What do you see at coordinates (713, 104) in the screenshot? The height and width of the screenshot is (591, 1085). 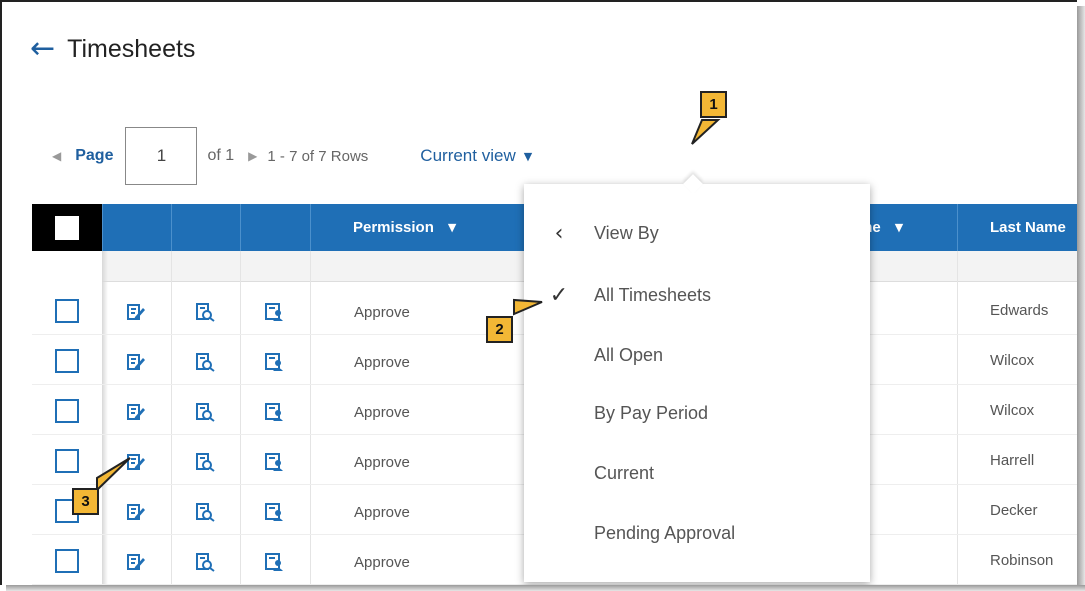 I see `callout-1: 1` at bounding box center [713, 104].